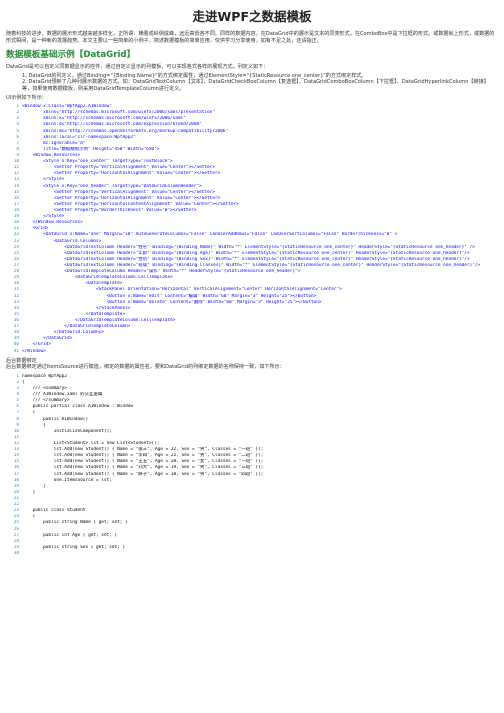  I want to click on line-text: </Window>, so click(34, 351).